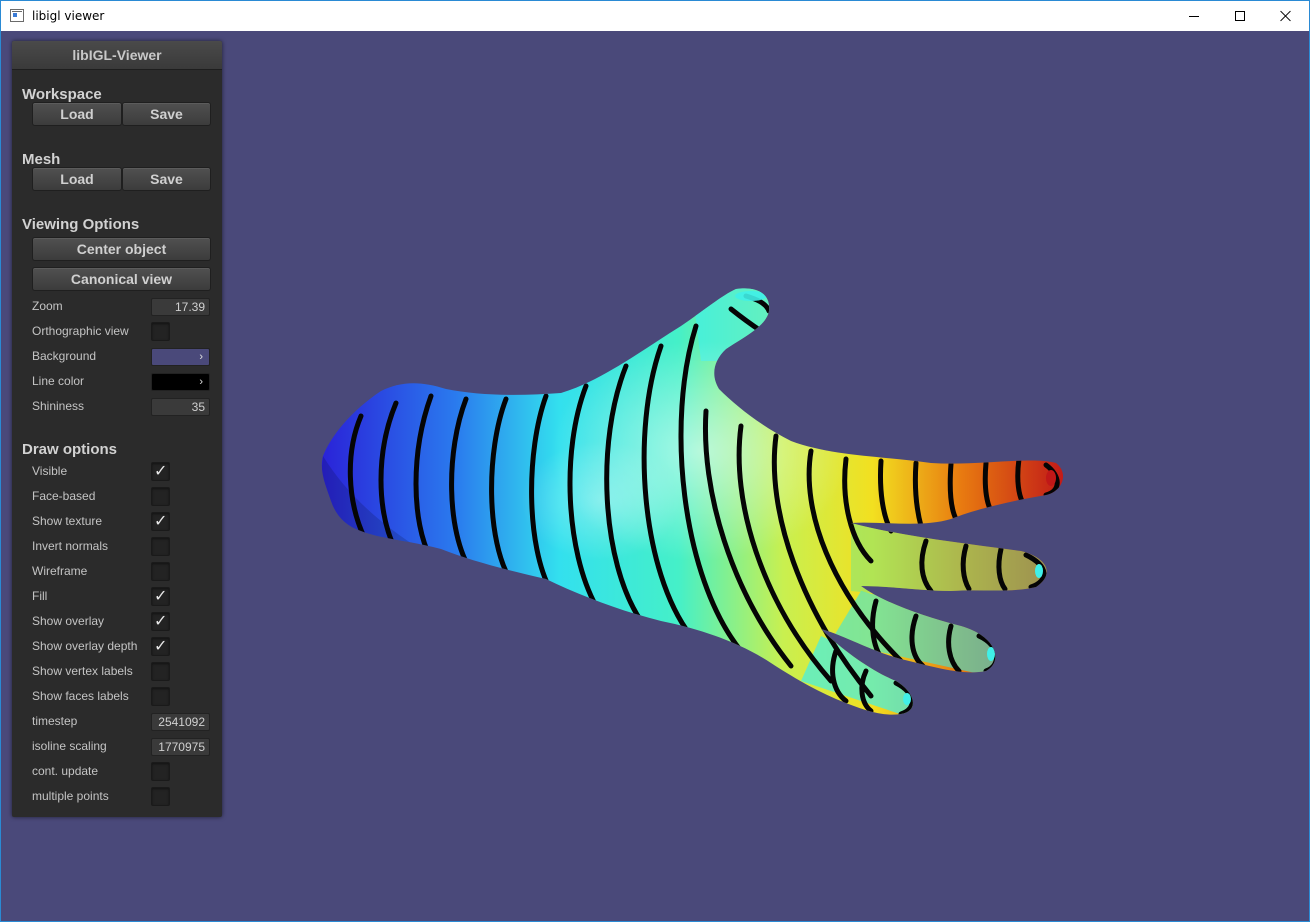 The width and height of the screenshot is (1310, 922). Describe the element at coordinates (117, 55) in the screenshot. I see `panel-title: libIGL-Viewer` at that location.